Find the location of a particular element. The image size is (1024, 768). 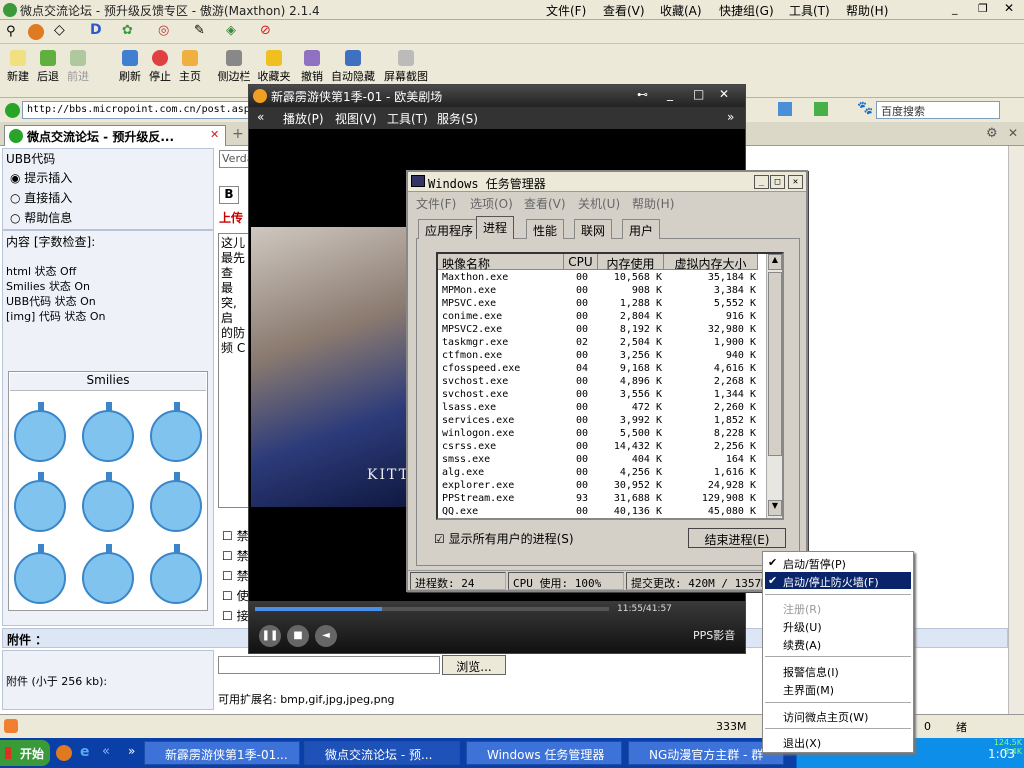

smiley-grin is located at coordinates (40, 574).